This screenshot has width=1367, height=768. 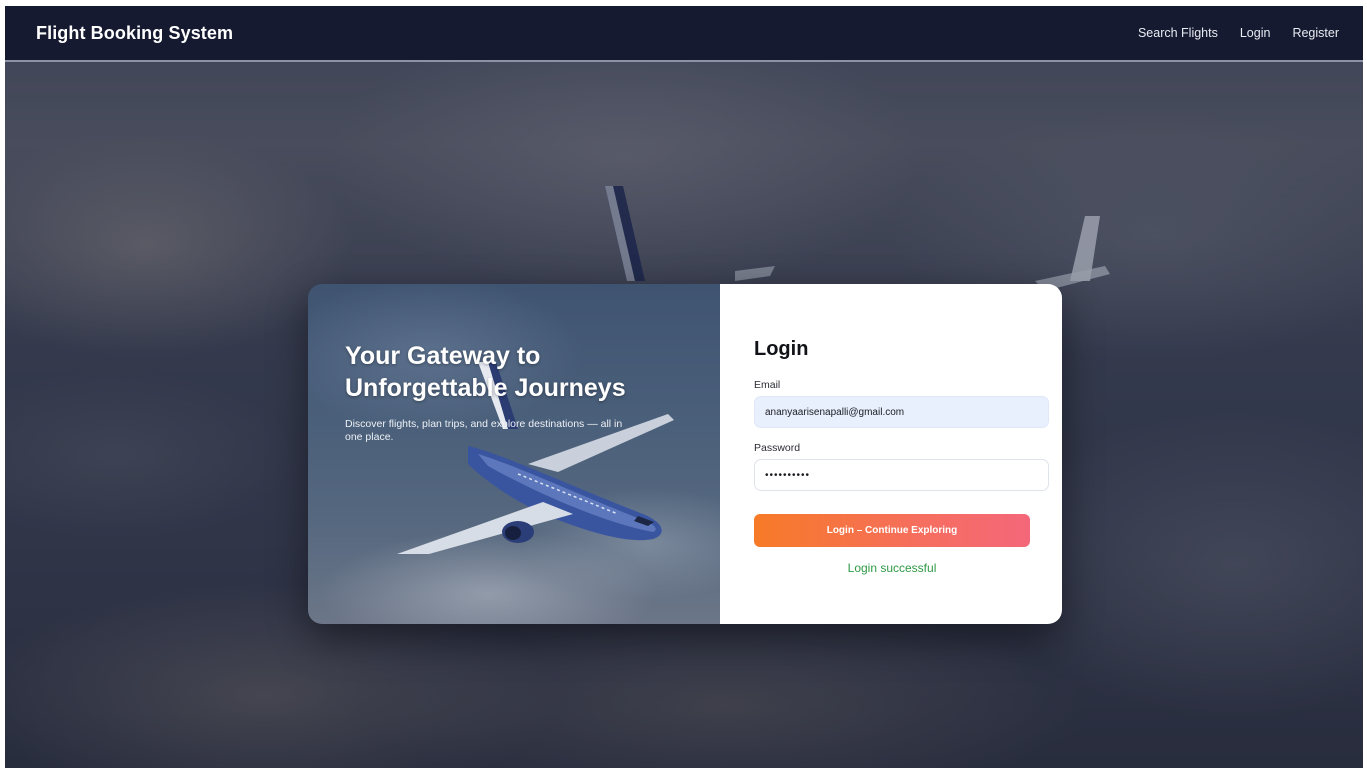 I want to click on login-status-message: Login successful, so click(x=892, y=568).